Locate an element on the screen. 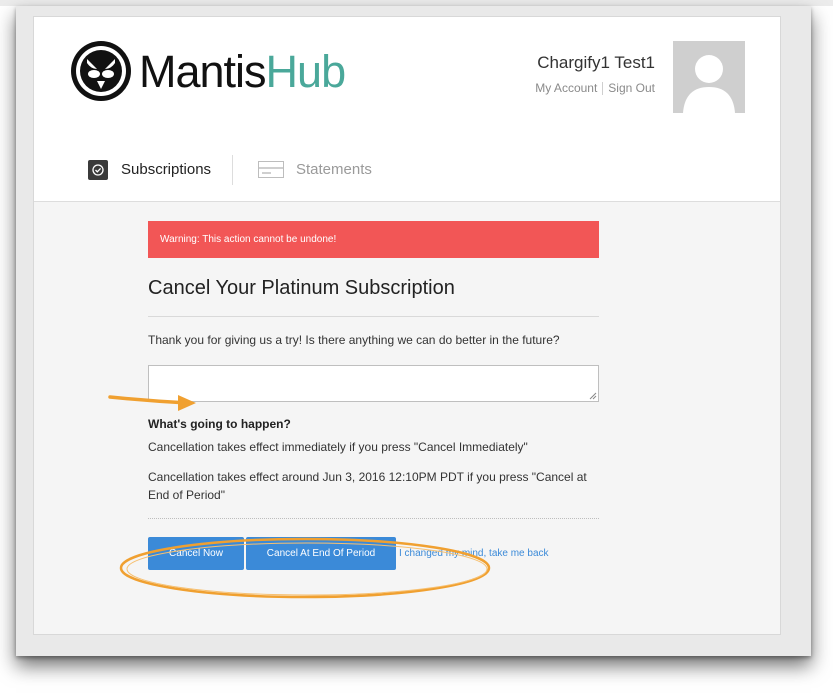 The width and height of the screenshot is (833, 697). link-separator is located at coordinates (603, 89).